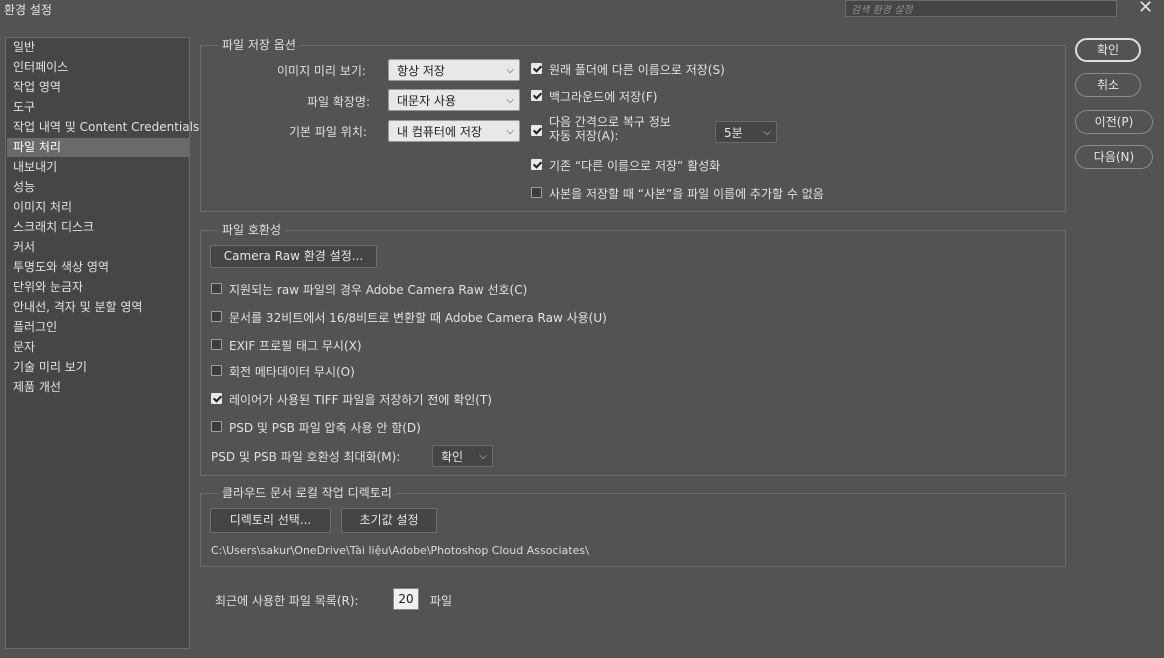 This screenshot has height=658, width=1164. I want to click on default-location-label: 기본 파일 위치:, so click(328, 132).